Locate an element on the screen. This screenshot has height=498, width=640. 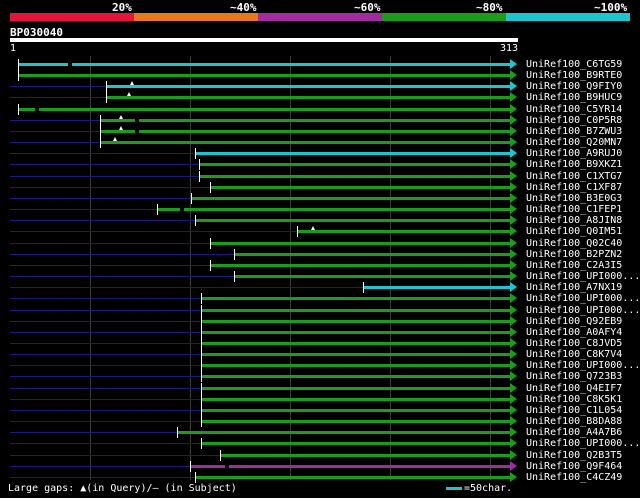
hit-label: UniRef100_Q9FIY0 is located at coordinates (574, 86).